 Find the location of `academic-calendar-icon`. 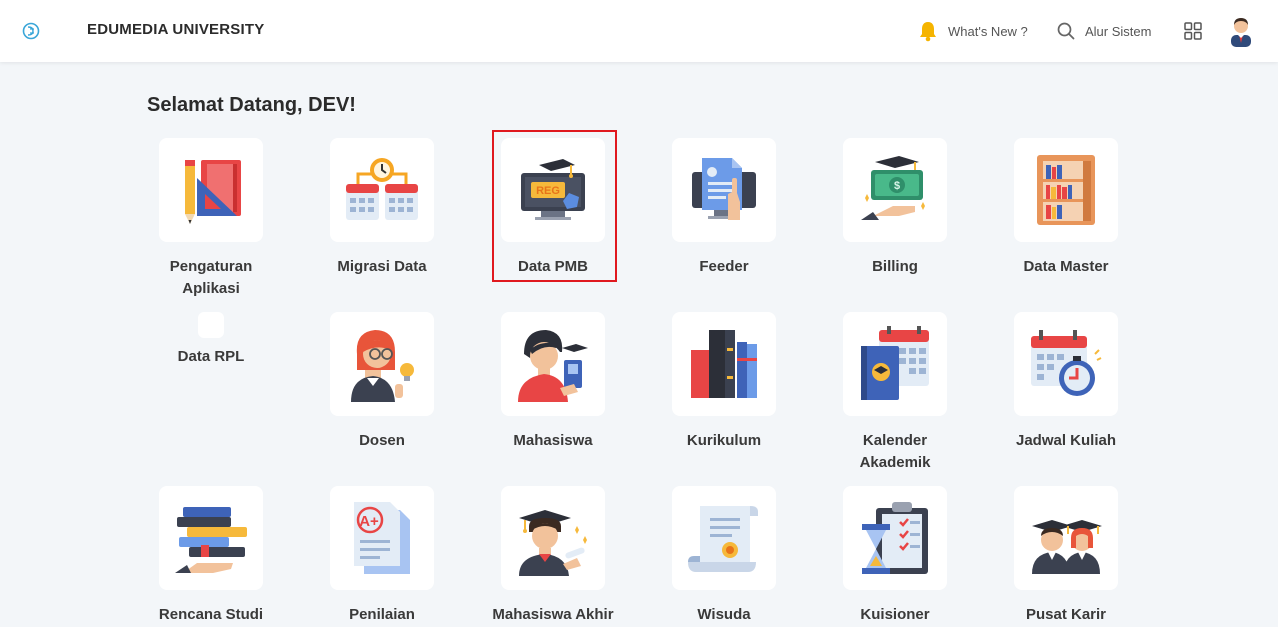

academic-calendar-icon is located at coordinates (895, 363).